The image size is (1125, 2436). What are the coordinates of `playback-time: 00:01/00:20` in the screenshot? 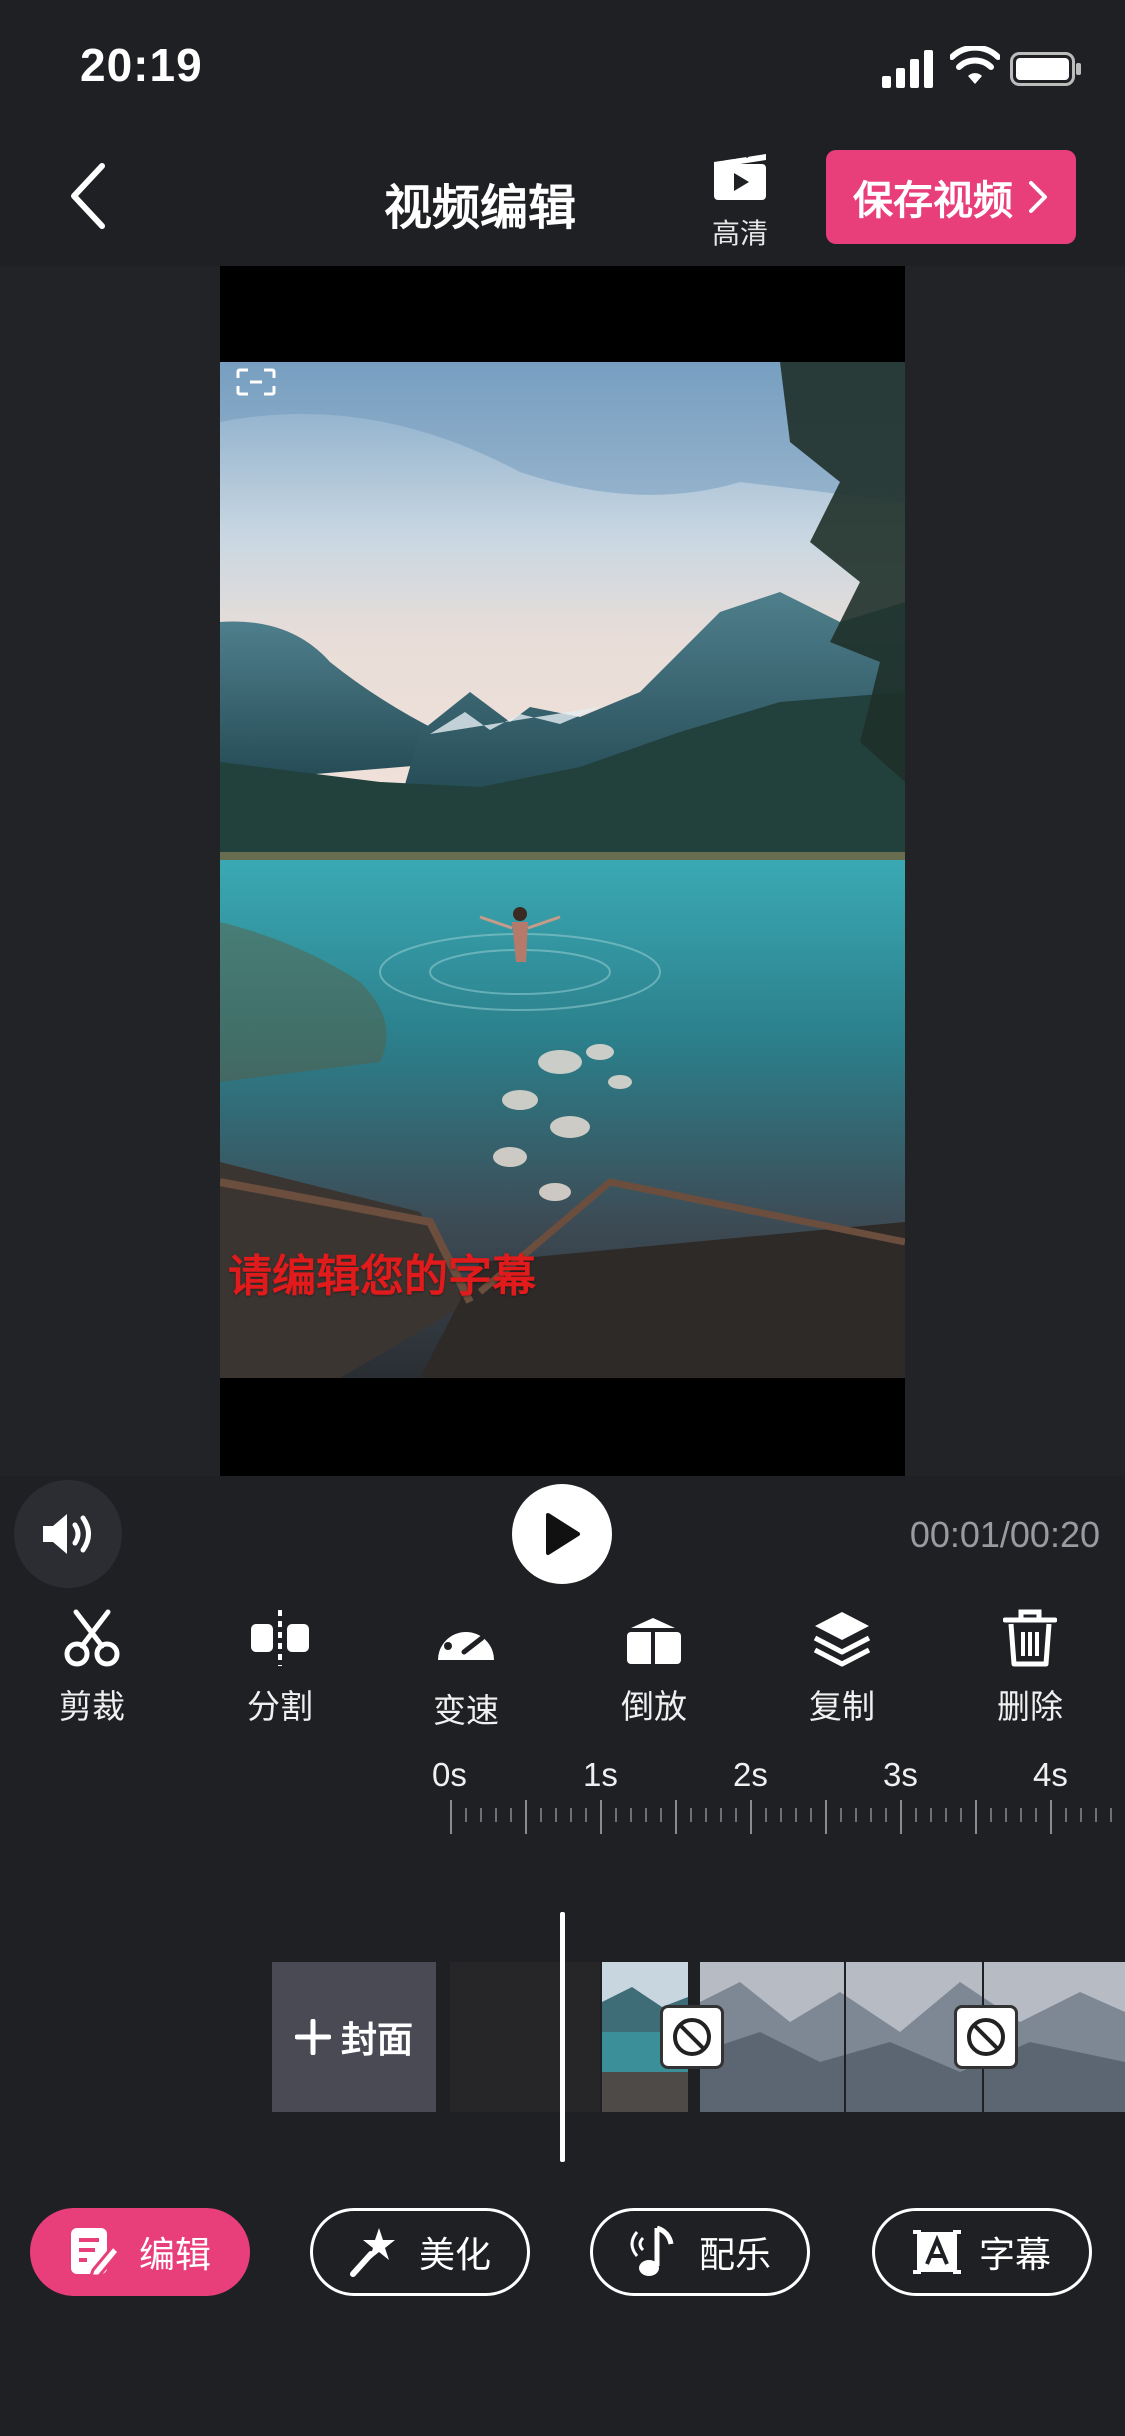 It's located at (1004, 1534).